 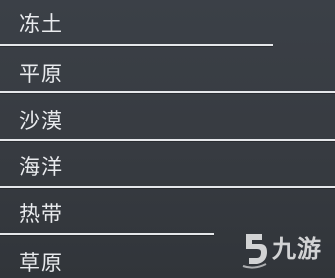 I want to click on jiuyou-logo-icon, so click(x=254, y=251).